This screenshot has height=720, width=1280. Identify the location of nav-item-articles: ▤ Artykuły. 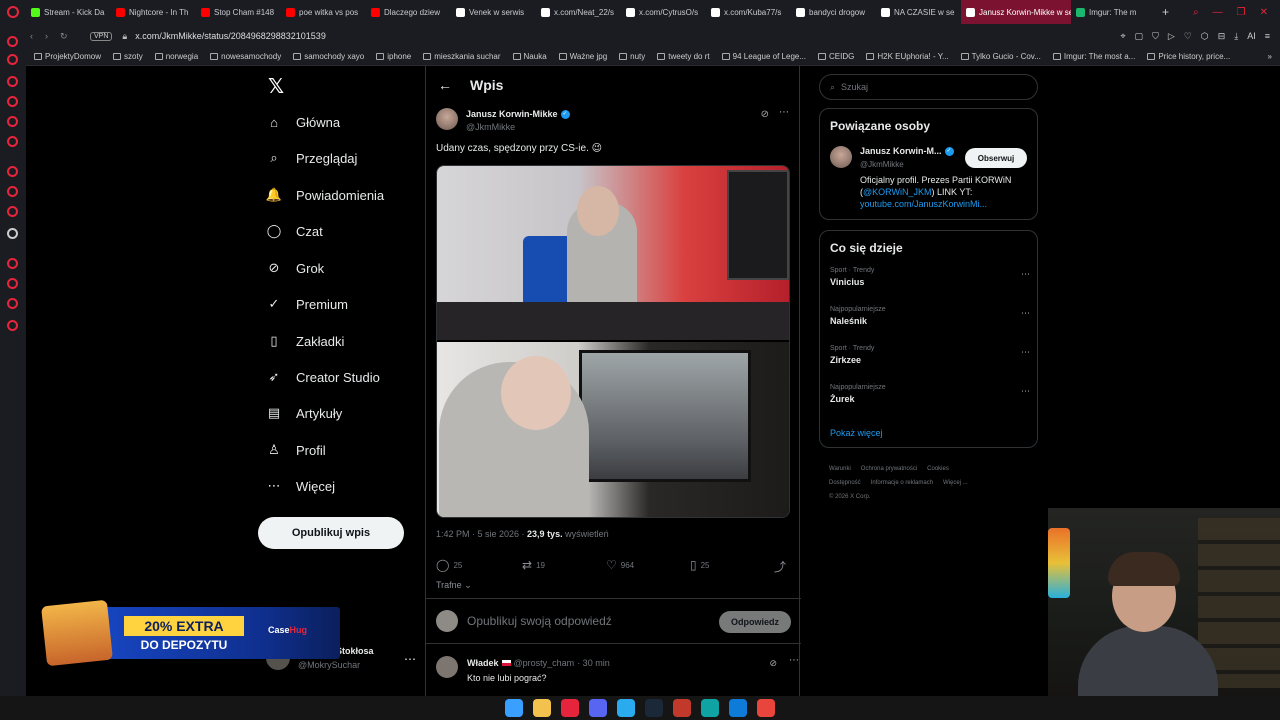
(304, 413).